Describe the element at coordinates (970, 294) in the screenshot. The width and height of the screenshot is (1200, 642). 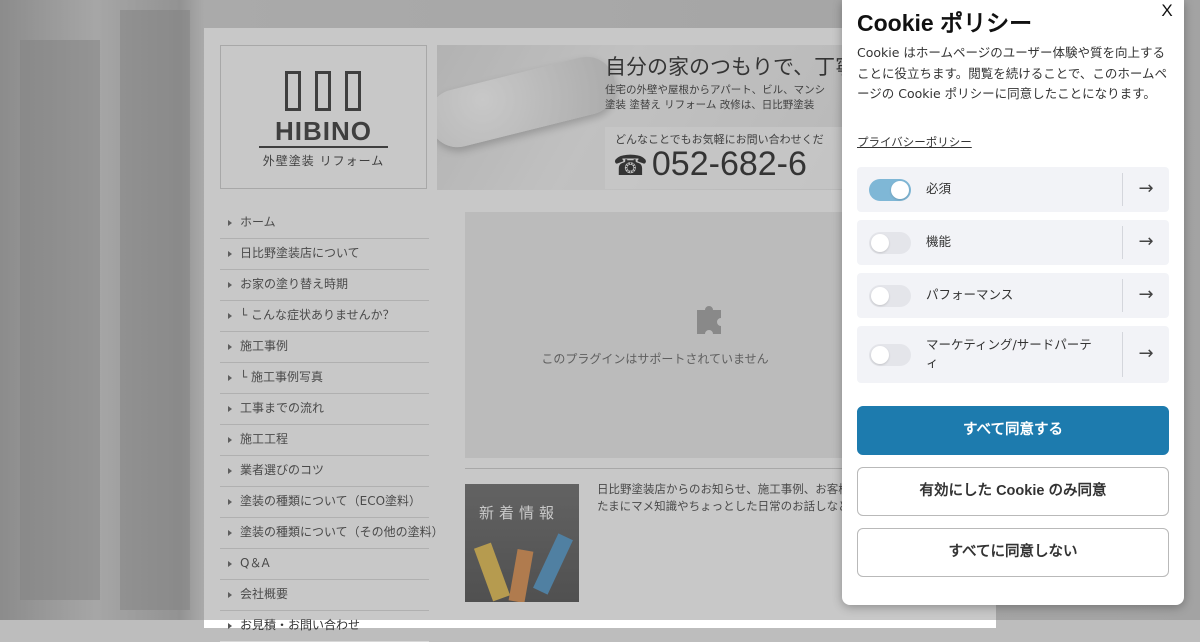
I see `category-label: パフォーマンス` at that location.